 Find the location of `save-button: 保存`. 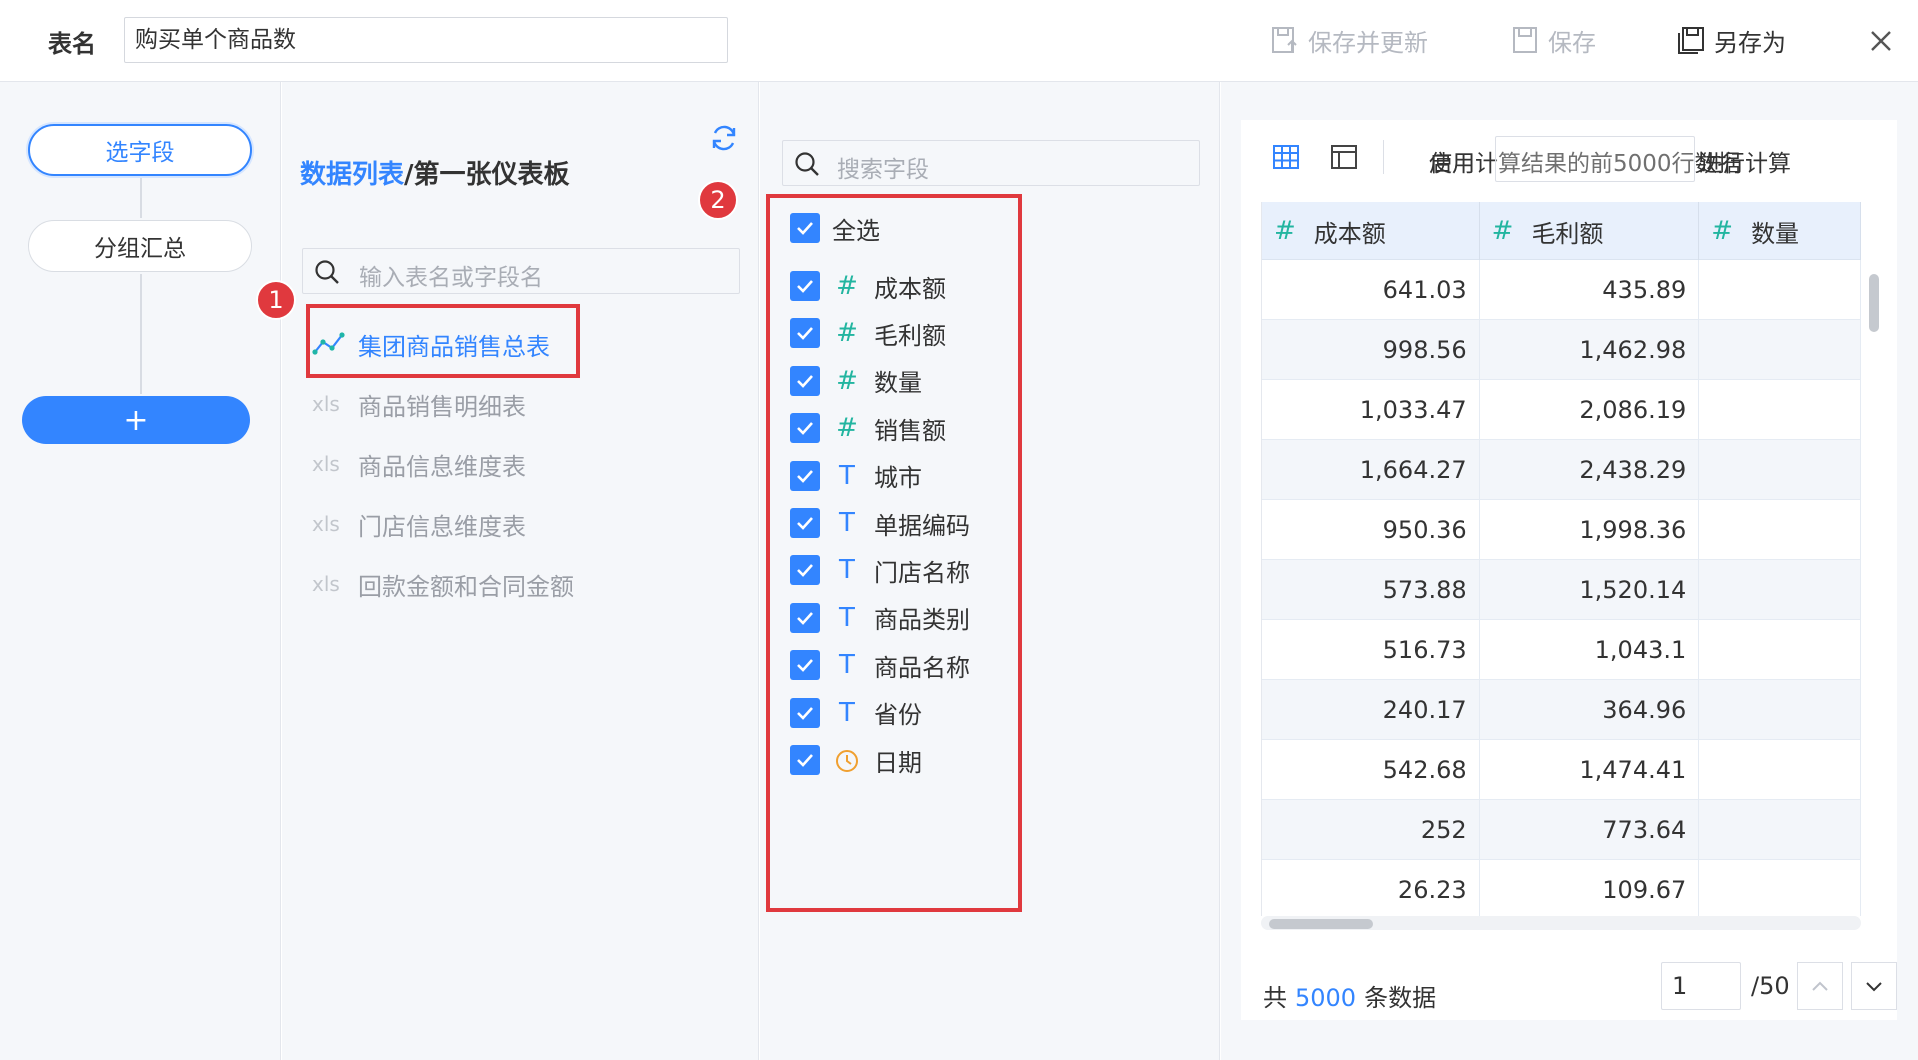

save-button: 保存 is located at coordinates (1553, 40).